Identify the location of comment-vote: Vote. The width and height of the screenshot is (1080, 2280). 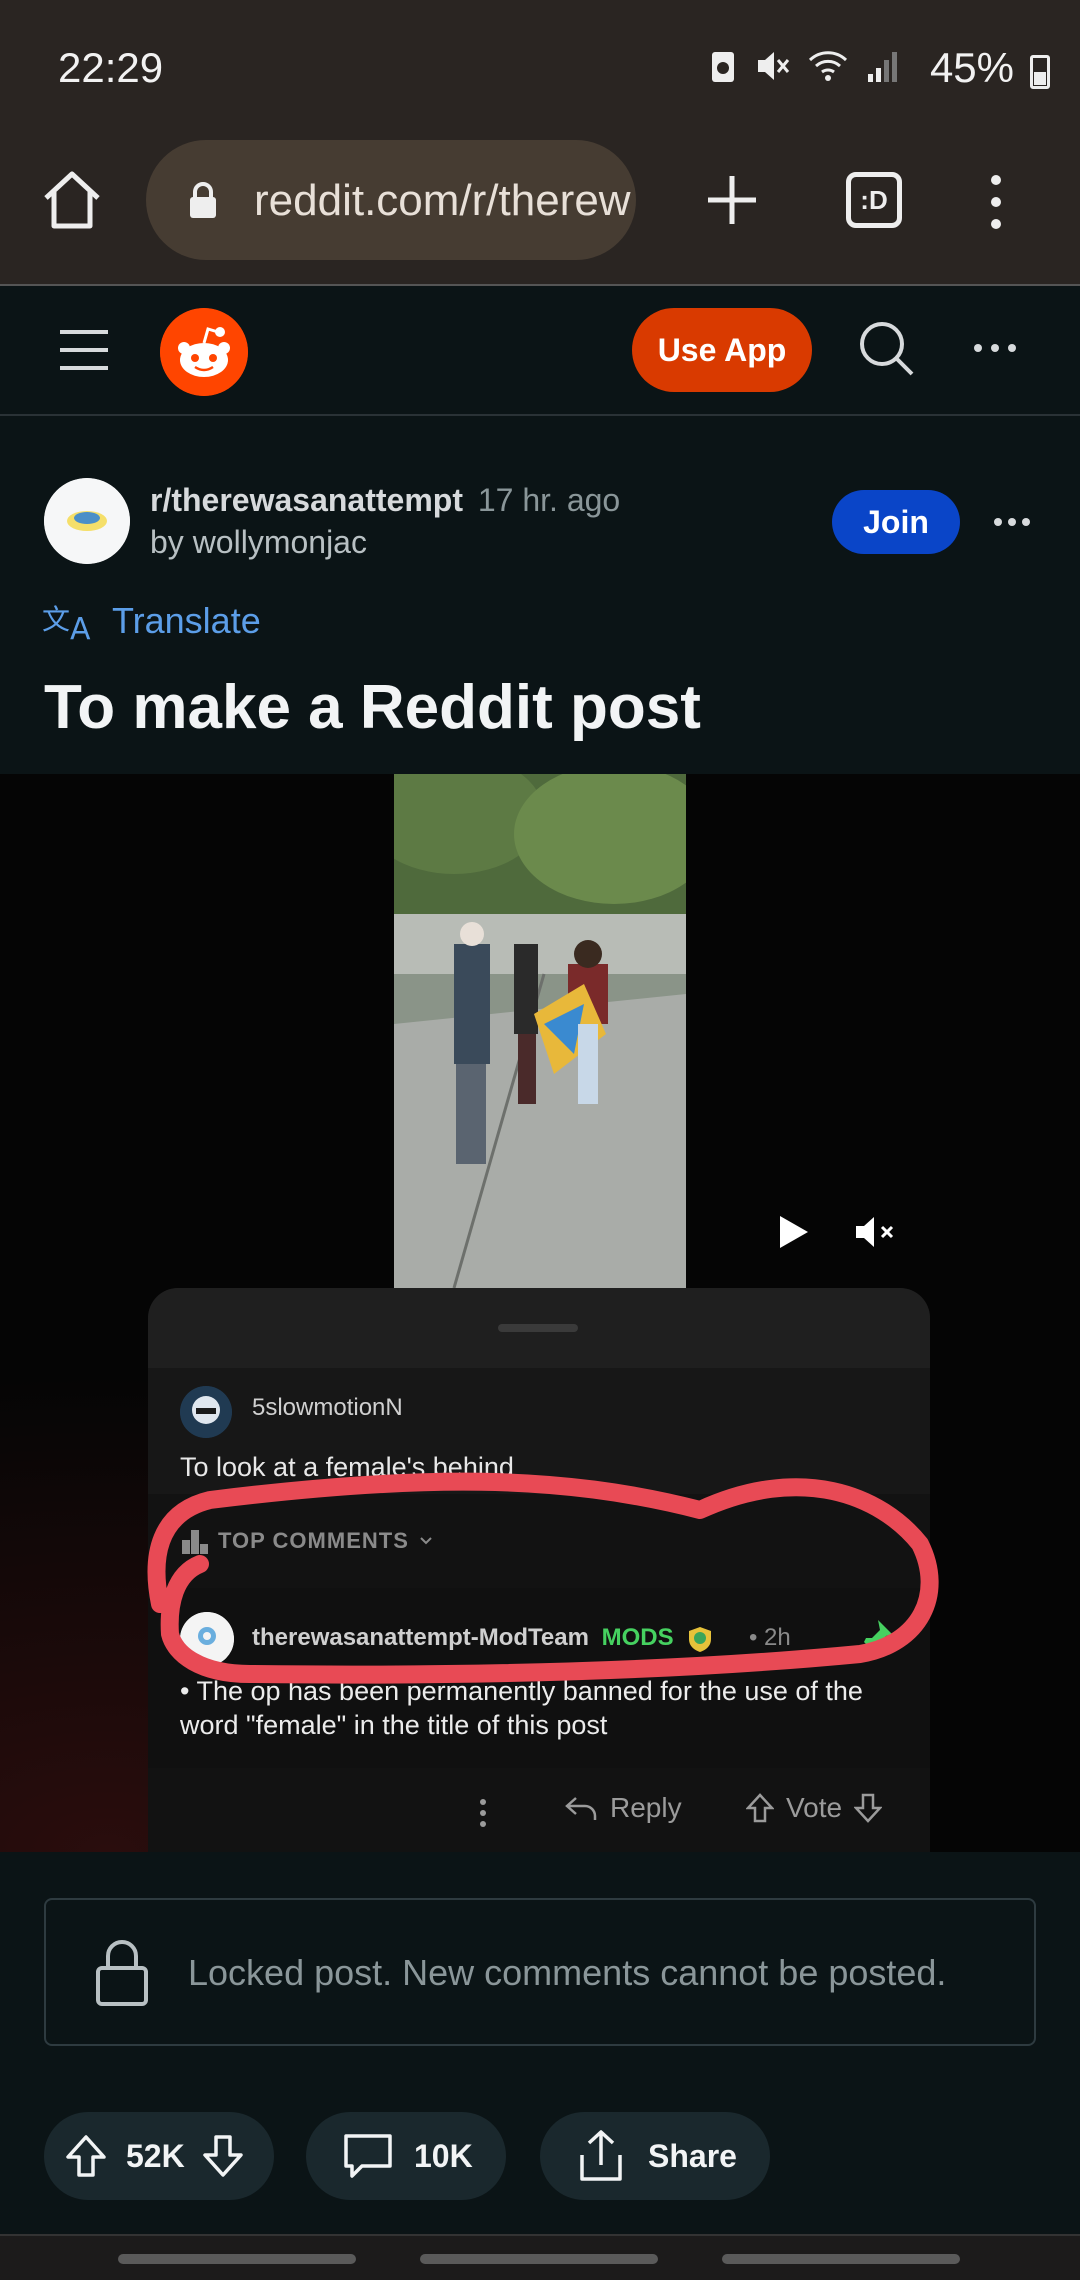
(814, 1808).